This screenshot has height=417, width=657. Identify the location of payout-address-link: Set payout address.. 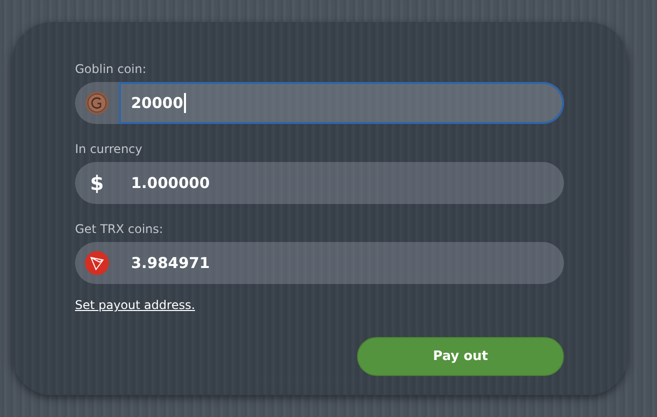
(135, 305).